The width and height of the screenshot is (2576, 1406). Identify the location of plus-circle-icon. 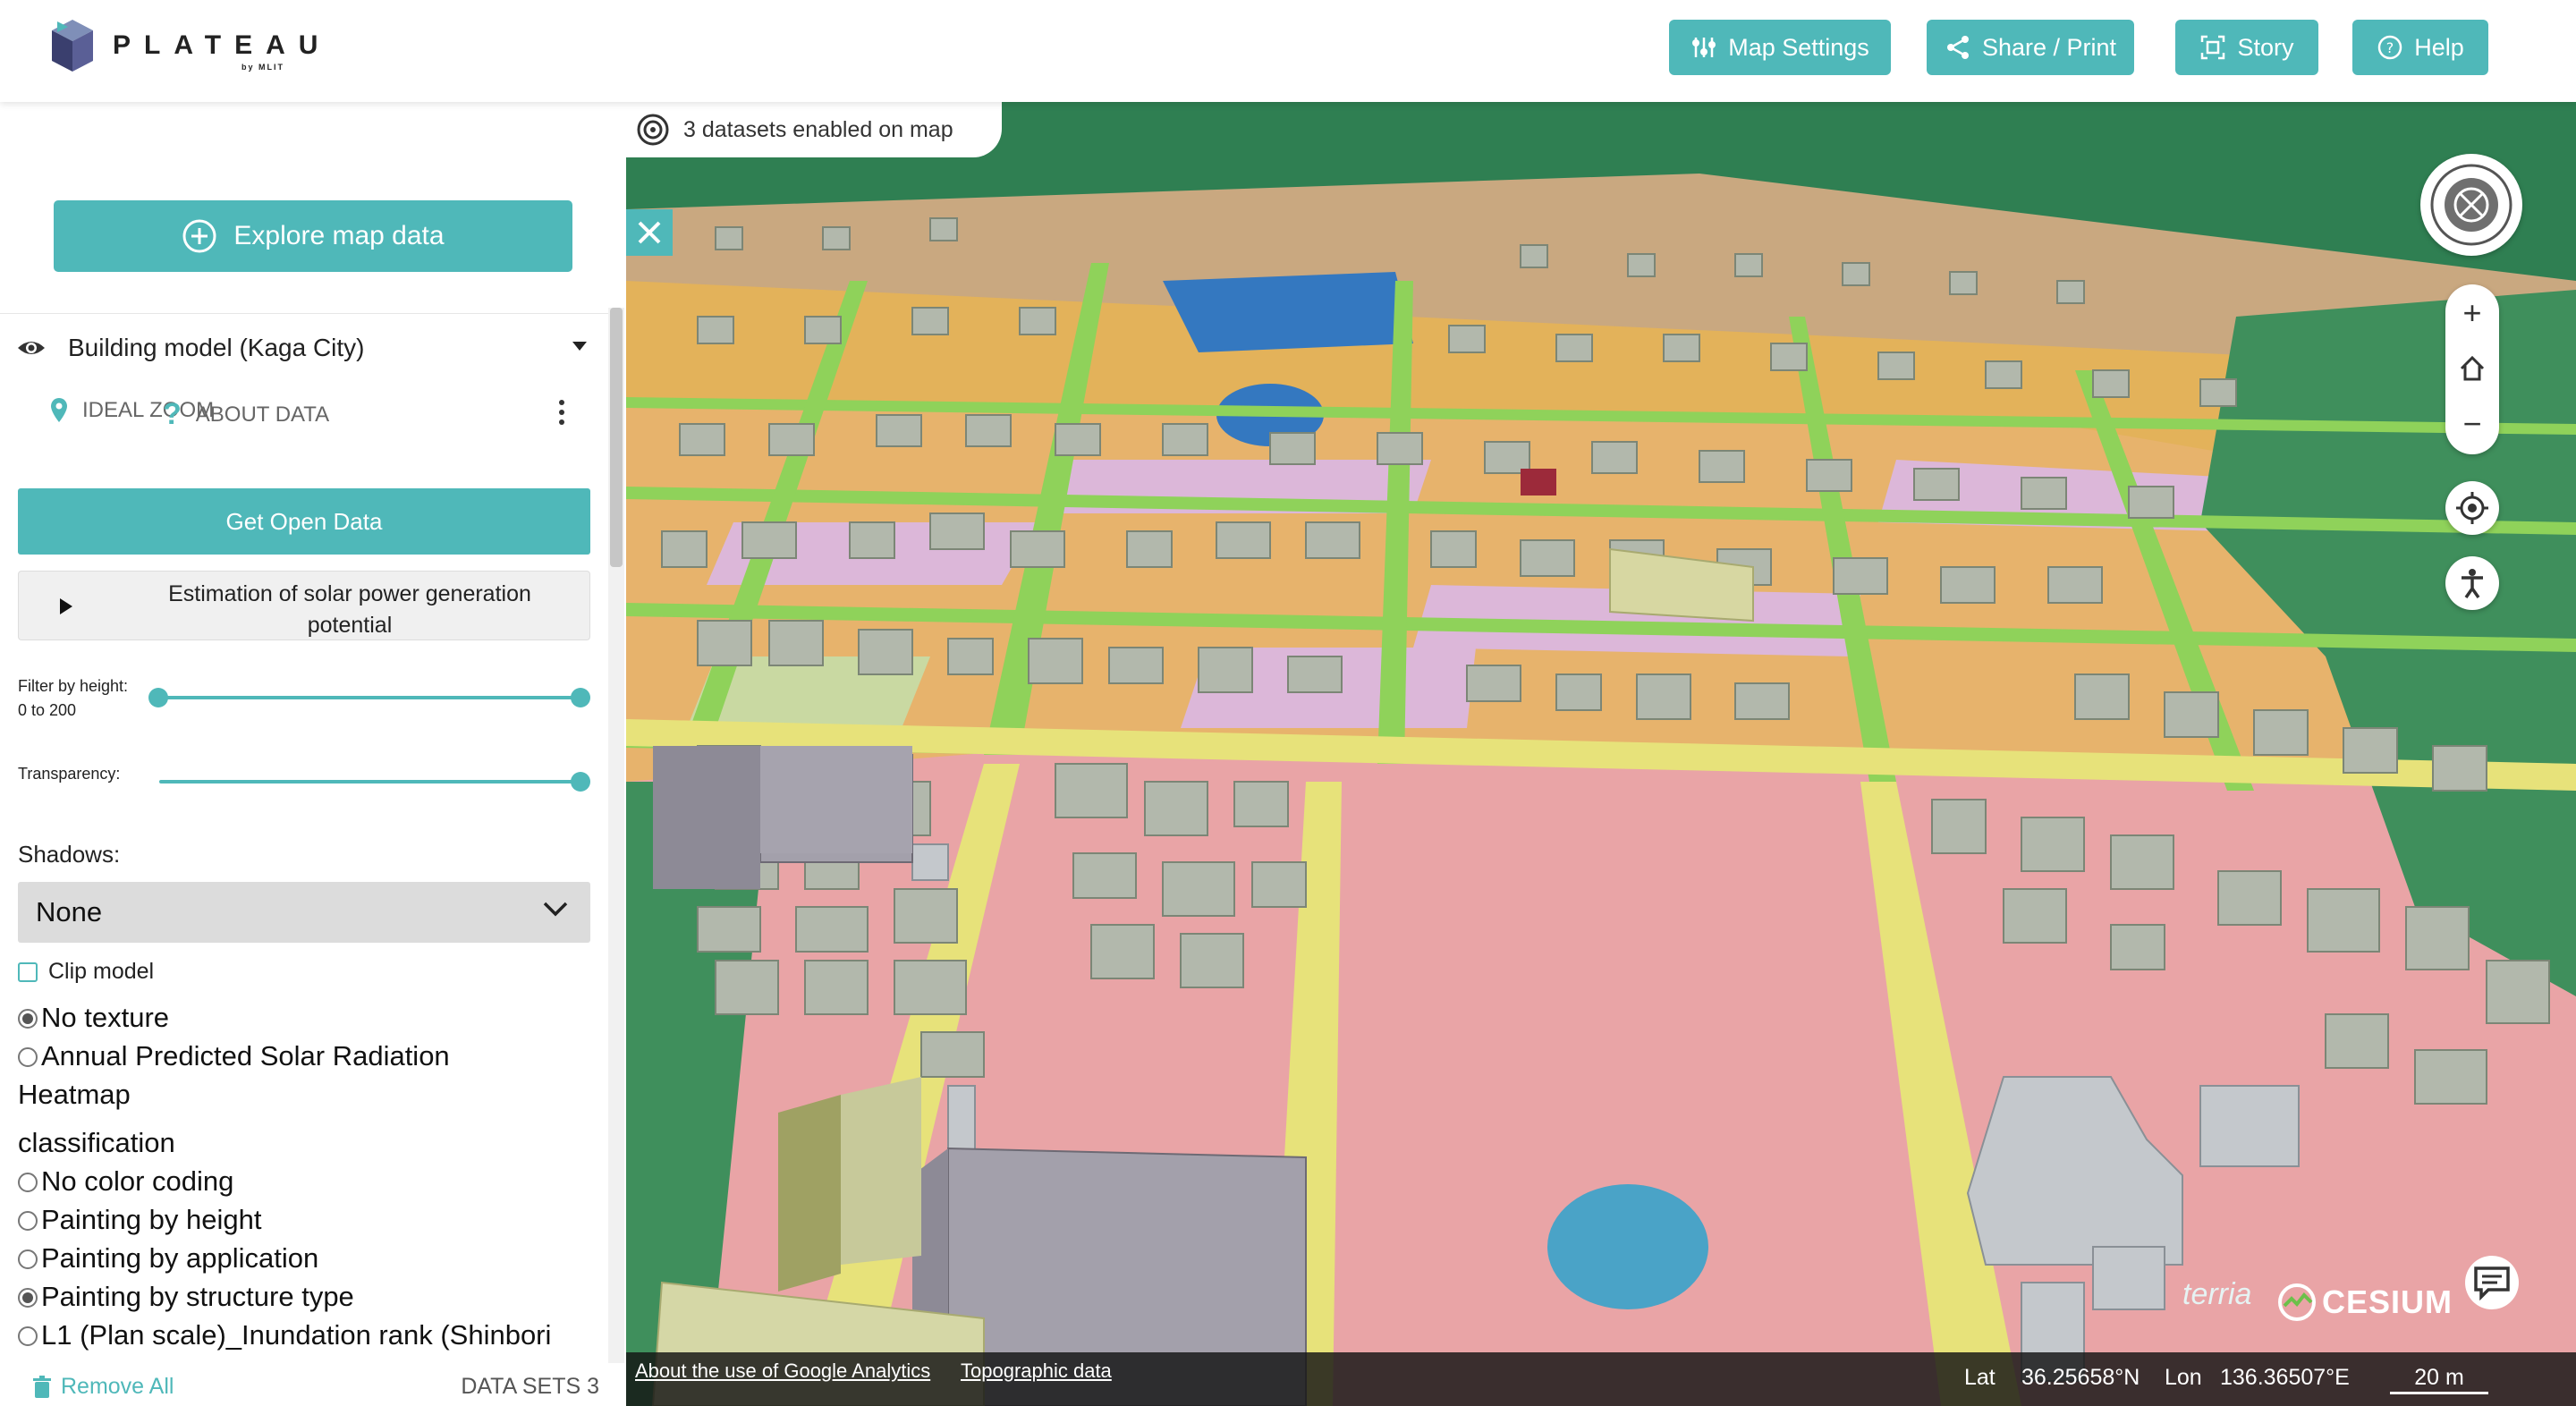
(199, 236).